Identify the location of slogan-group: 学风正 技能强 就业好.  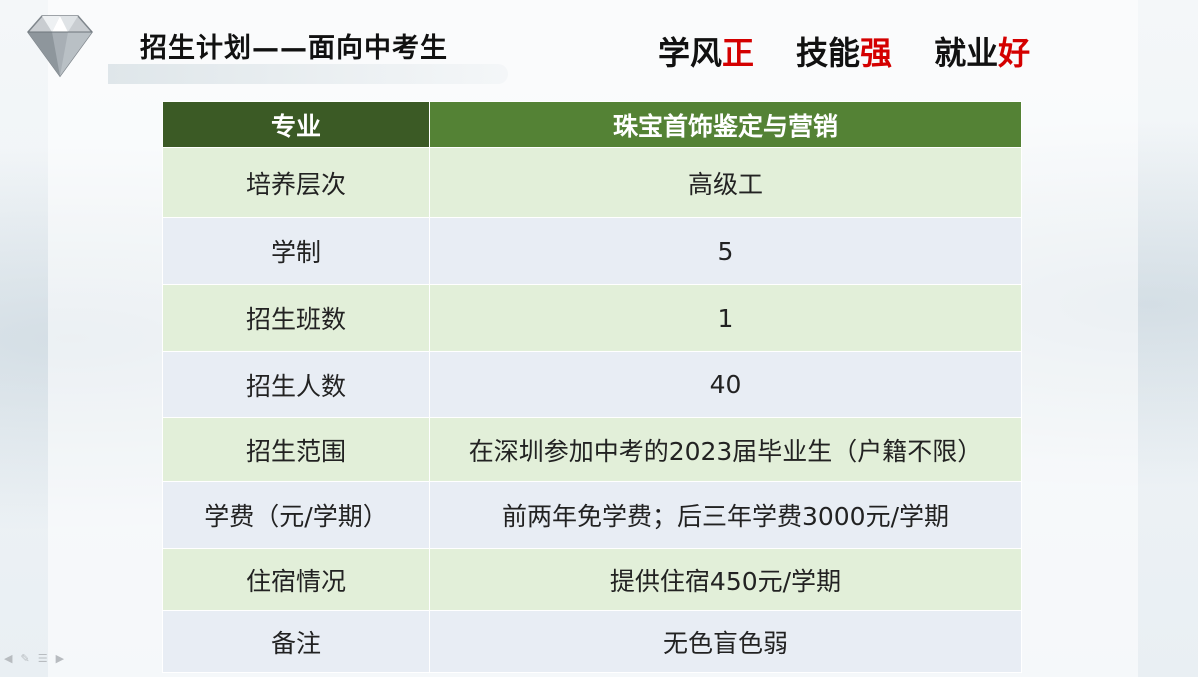
(844, 51).